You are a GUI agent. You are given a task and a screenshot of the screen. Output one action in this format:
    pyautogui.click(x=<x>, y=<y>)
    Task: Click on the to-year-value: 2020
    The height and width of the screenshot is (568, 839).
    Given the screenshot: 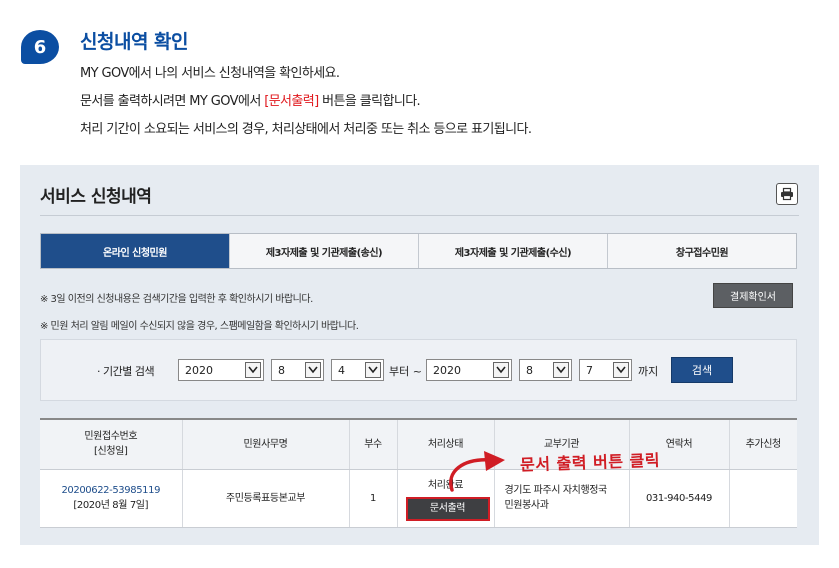 What is the action you would take?
    pyautogui.click(x=447, y=370)
    